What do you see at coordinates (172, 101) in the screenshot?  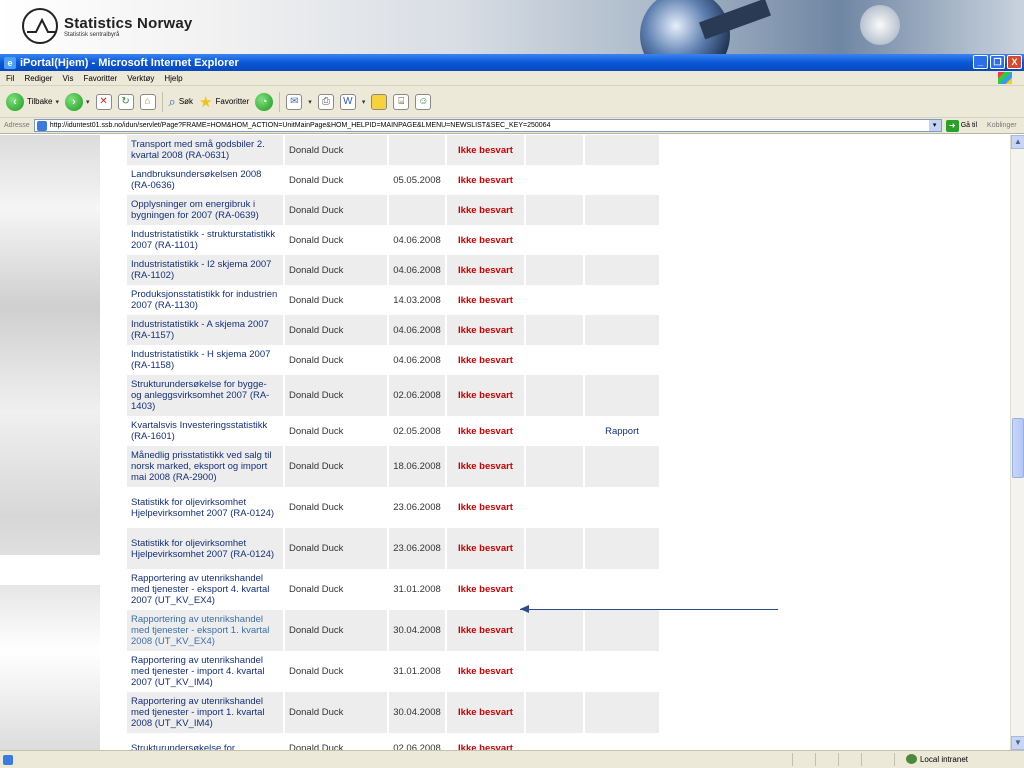 I see `search-icon: ⌕` at bounding box center [172, 101].